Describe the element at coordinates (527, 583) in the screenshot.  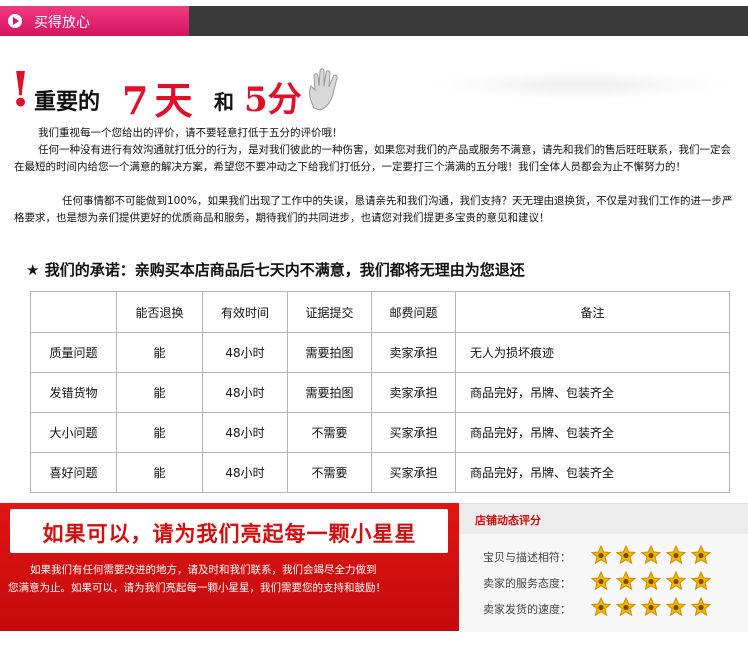
I see `rating-label: 卖家的服务态度：` at that location.